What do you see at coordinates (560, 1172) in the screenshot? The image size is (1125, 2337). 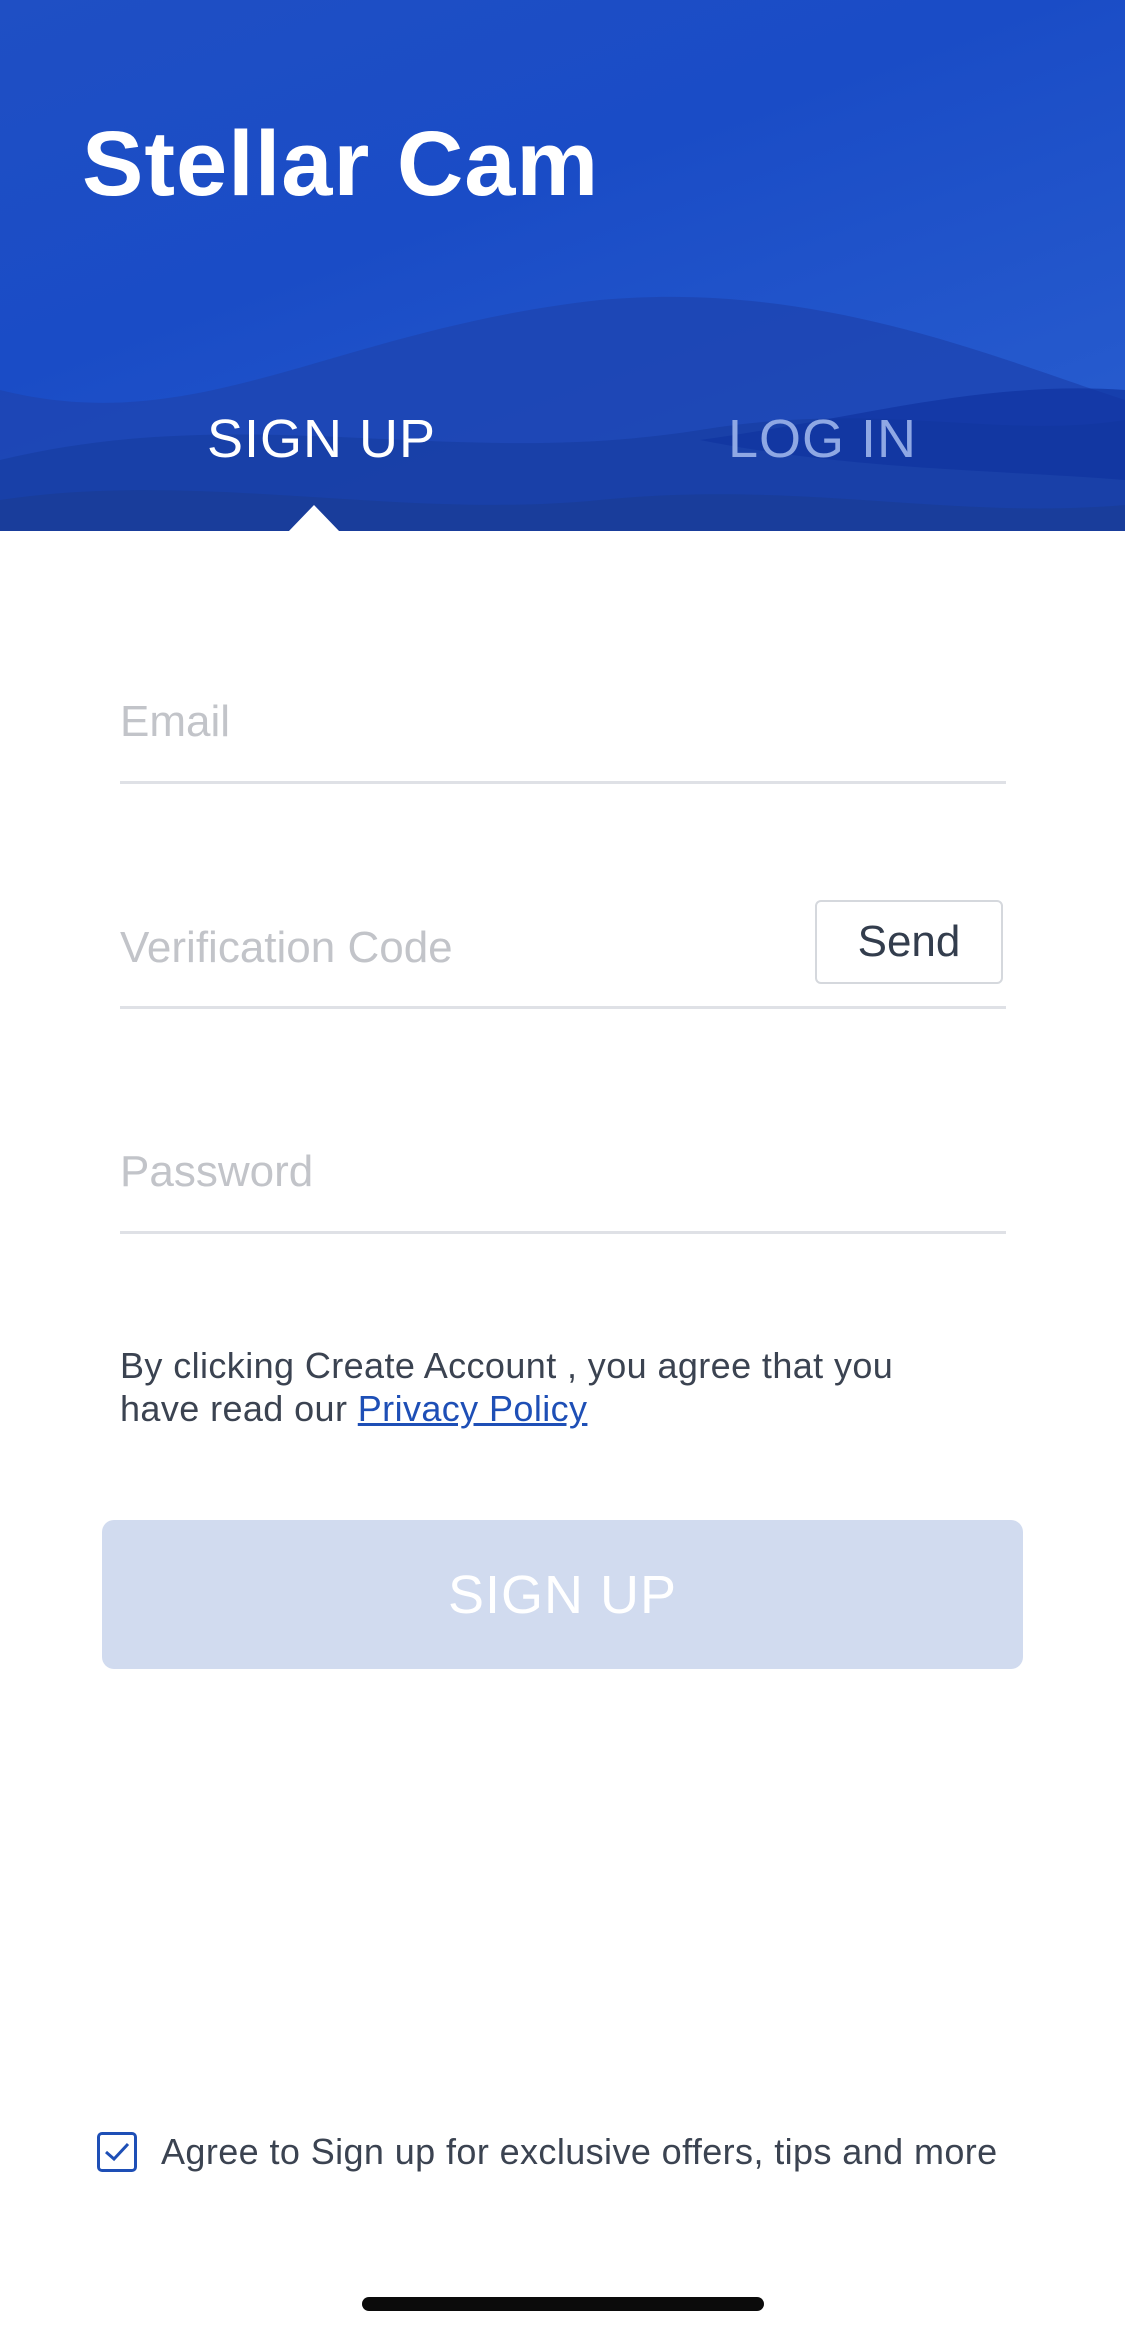 I see `password-field` at bounding box center [560, 1172].